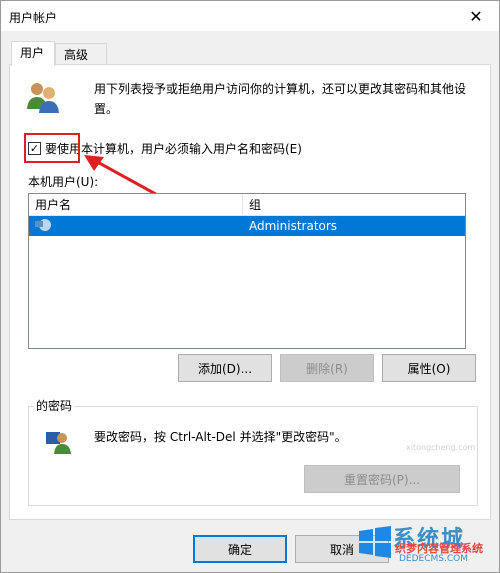  Describe the element at coordinates (58, 443) in the screenshot. I see `user-password-icon` at that location.